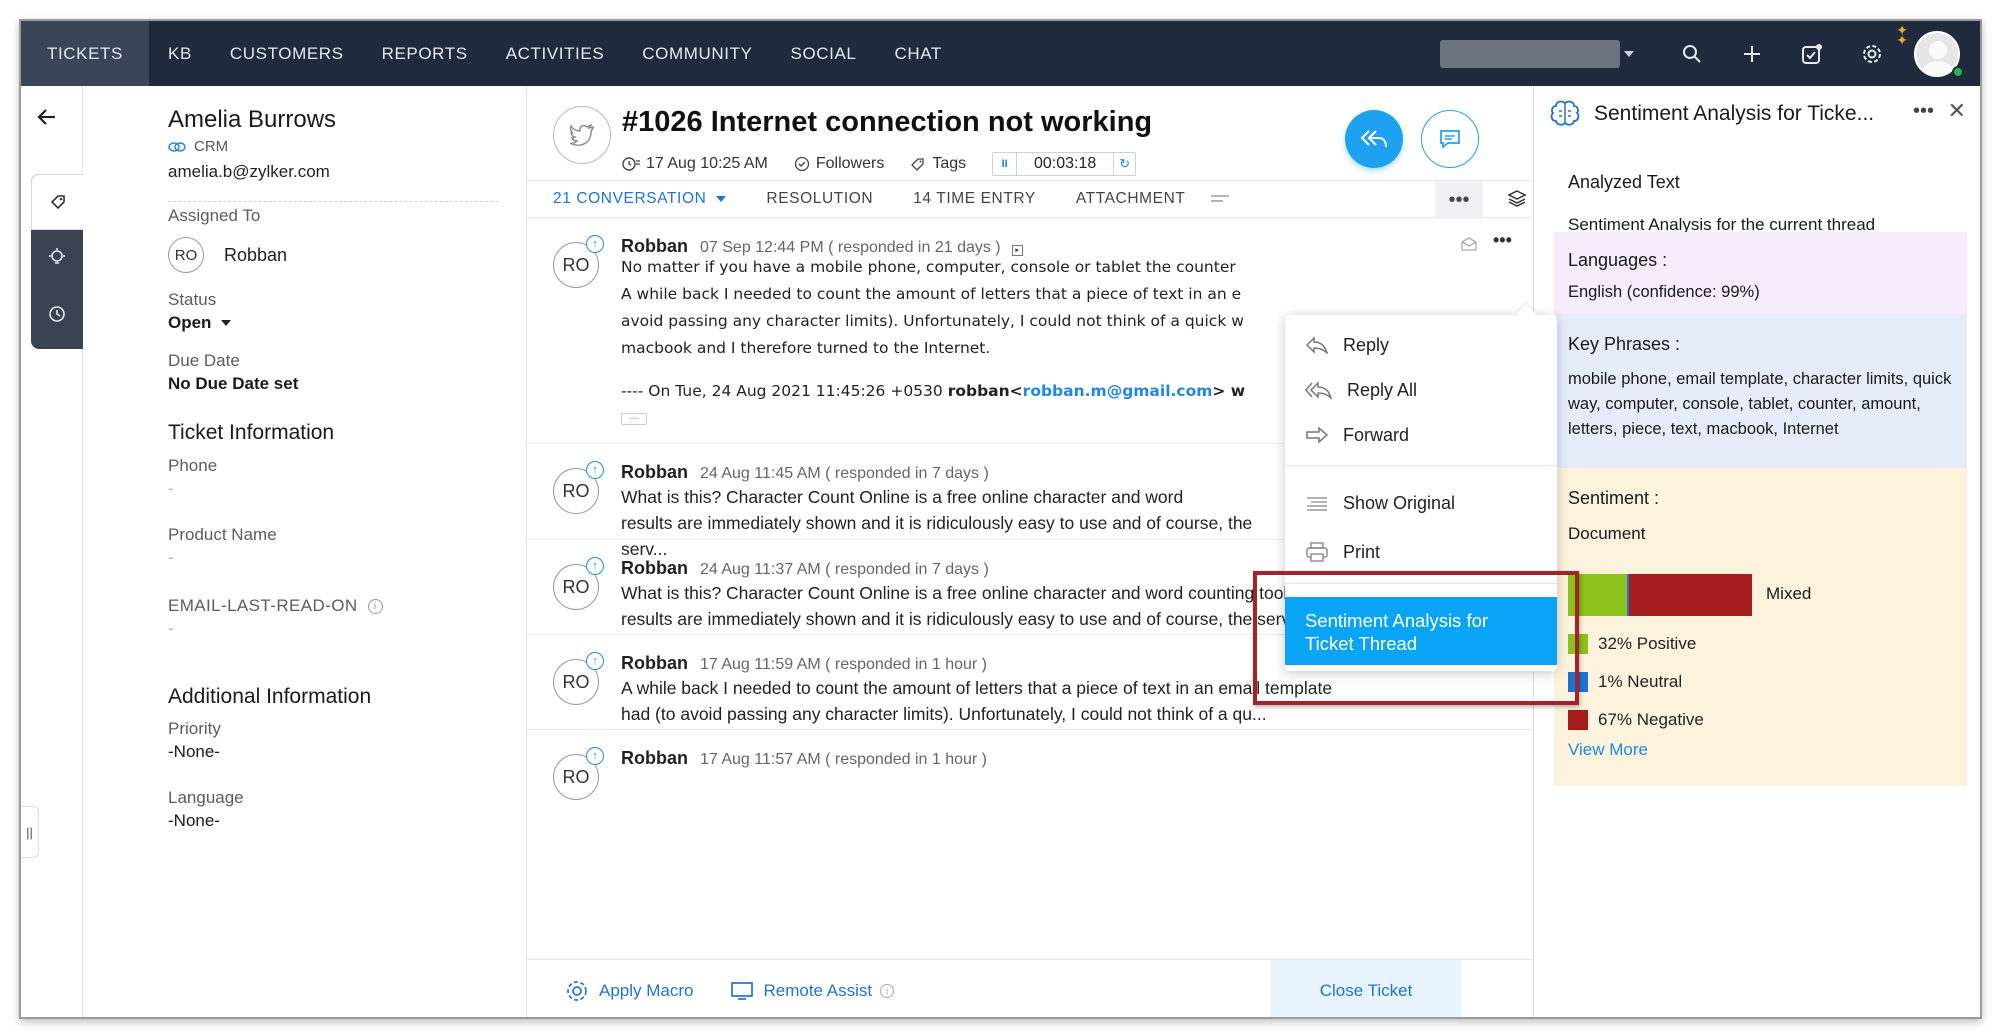  What do you see at coordinates (1317, 504) in the screenshot?
I see `document-lines-icon` at bounding box center [1317, 504].